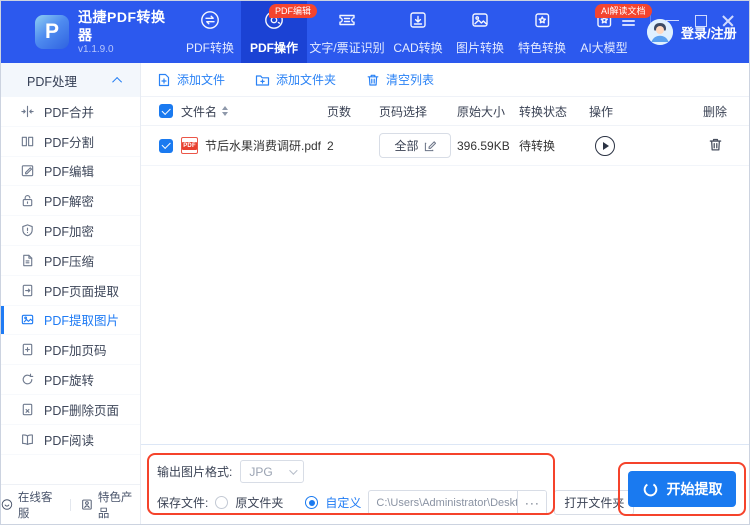 The width and height of the screenshot is (750, 525). I want to click on col-header-pages: 页数, so click(339, 111).